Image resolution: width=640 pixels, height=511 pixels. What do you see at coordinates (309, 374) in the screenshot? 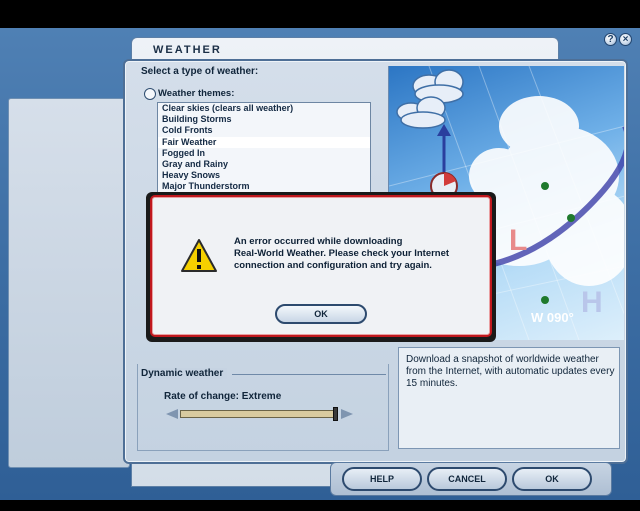
I see `dynamic-weather-divider` at bounding box center [309, 374].